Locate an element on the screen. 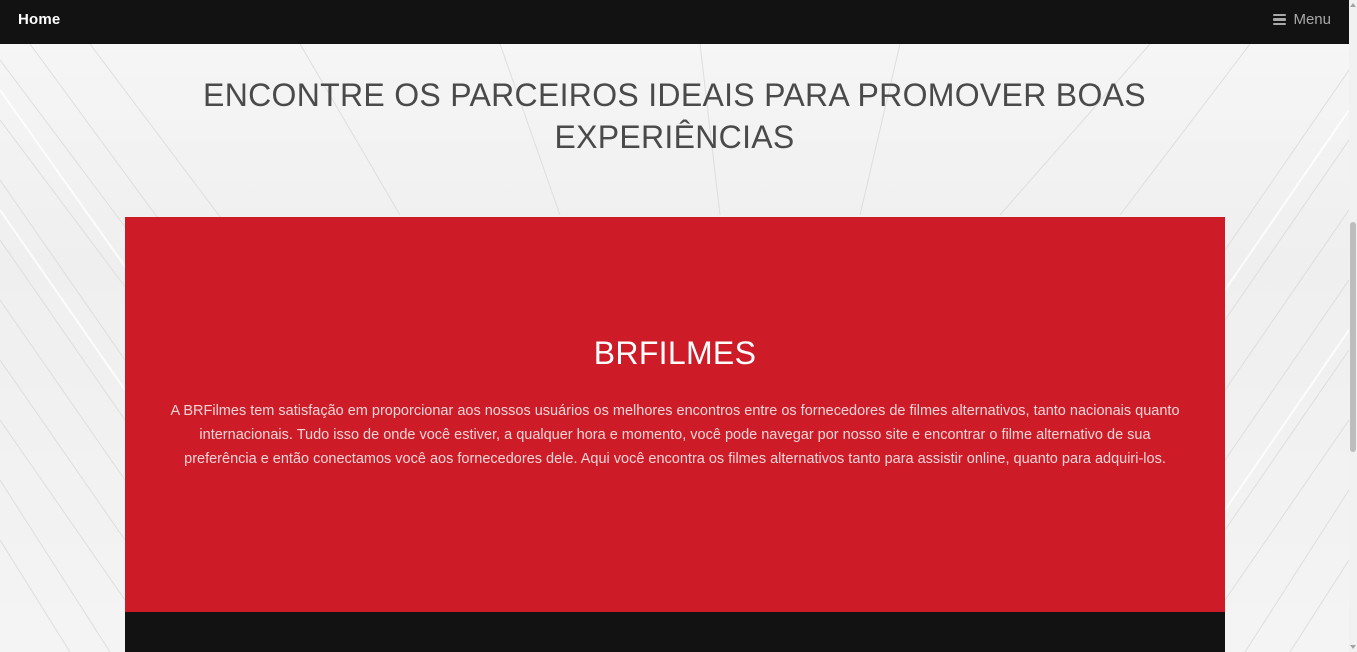 Image resolution: width=1357 pixels, height=652 pixels. scroll-thumb is located at coordinates (1353, 337).